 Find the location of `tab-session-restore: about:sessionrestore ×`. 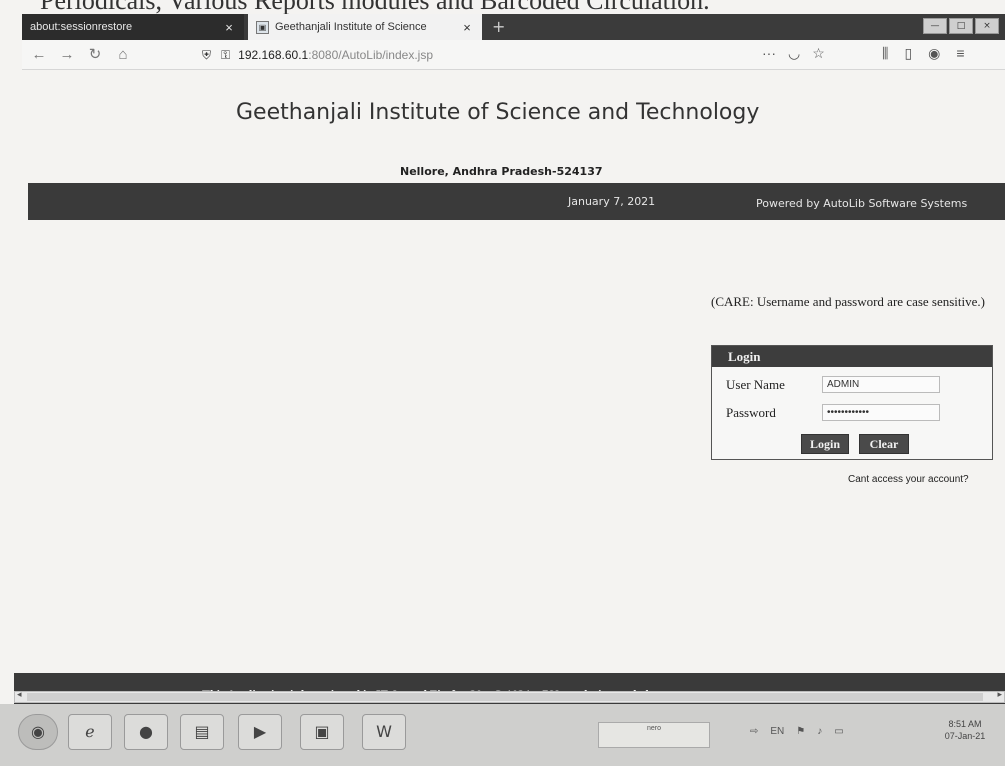

tab-session-restore: about:sessionrestore × is located at coordinates (133, 27).